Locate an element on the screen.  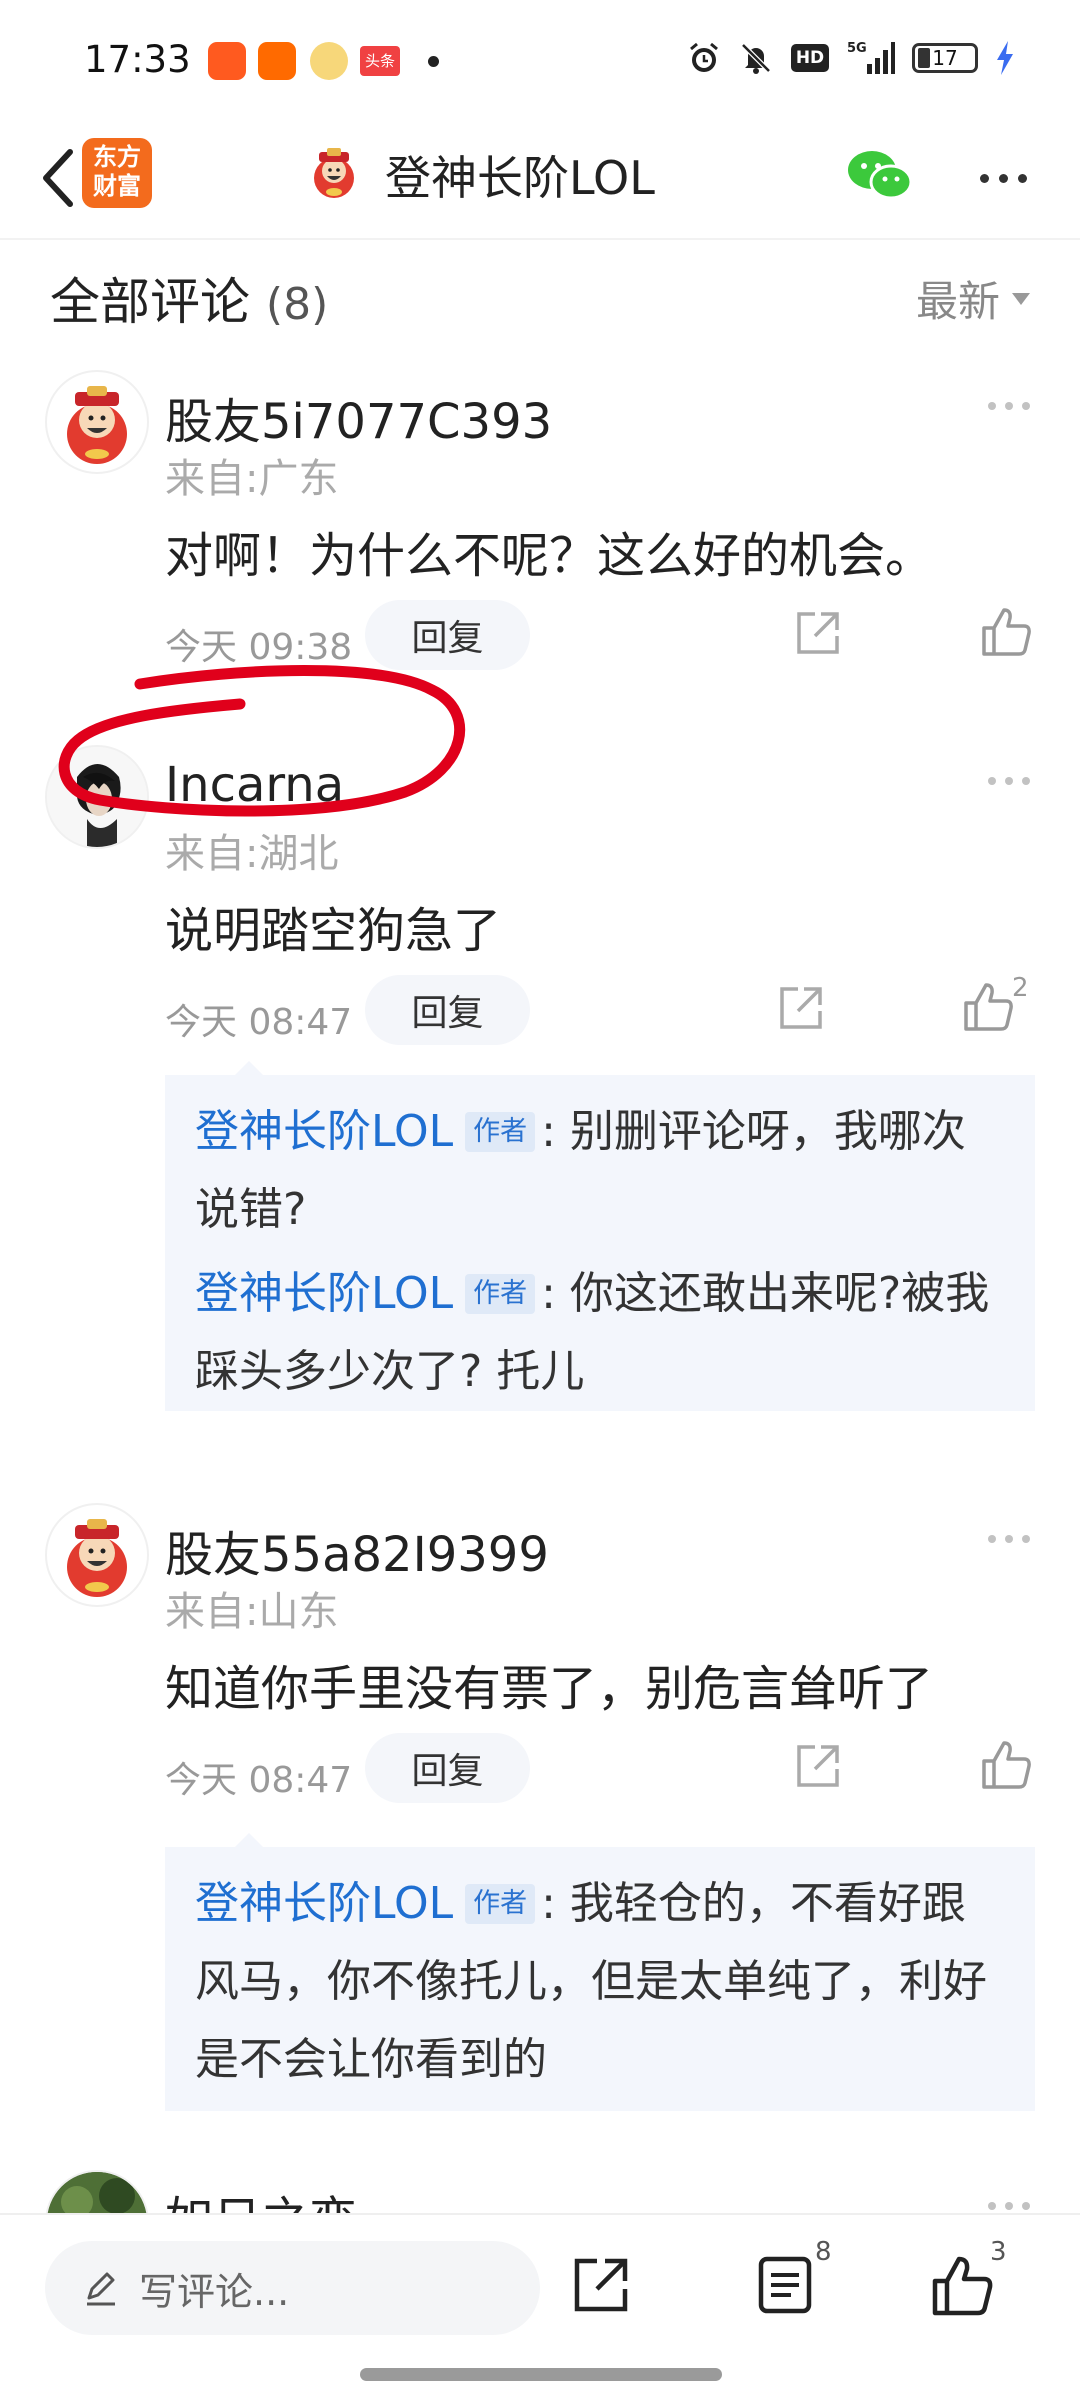
comment-text: 知道你手里没有票了，别危言耸听了 is located at coordinates (549, 1689).